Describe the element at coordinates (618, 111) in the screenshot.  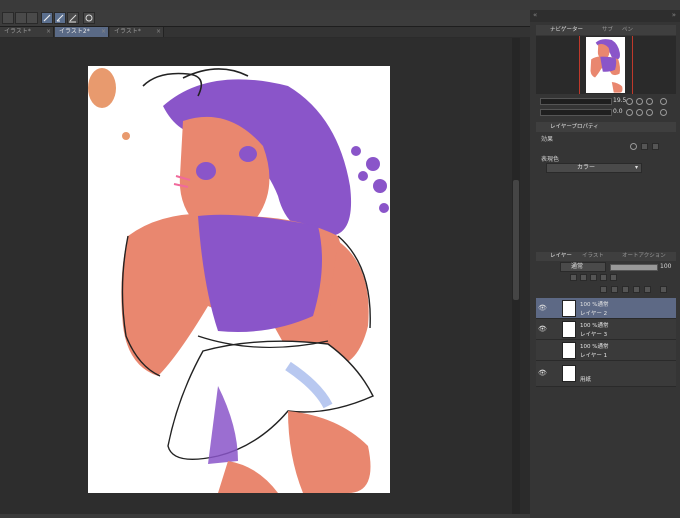
I see `rotate-value: 0.0` at that location.